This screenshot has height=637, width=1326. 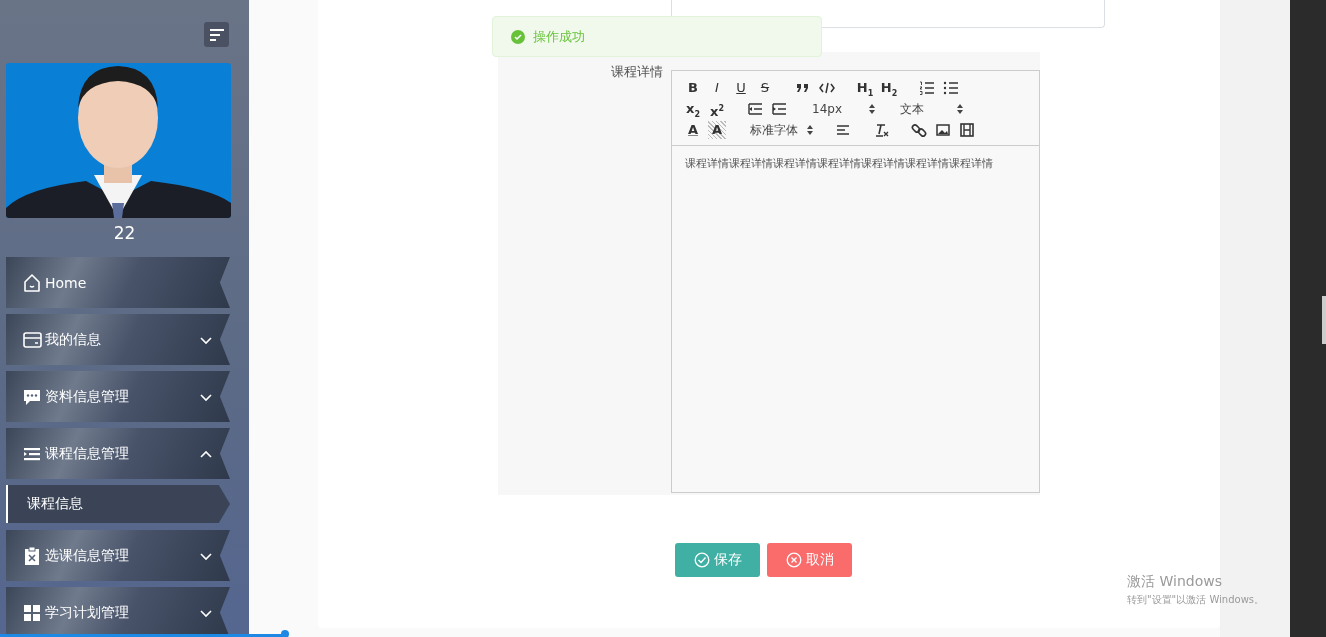 I want to click on select-dropdown: 标准字体, so click(x=780, y=130).